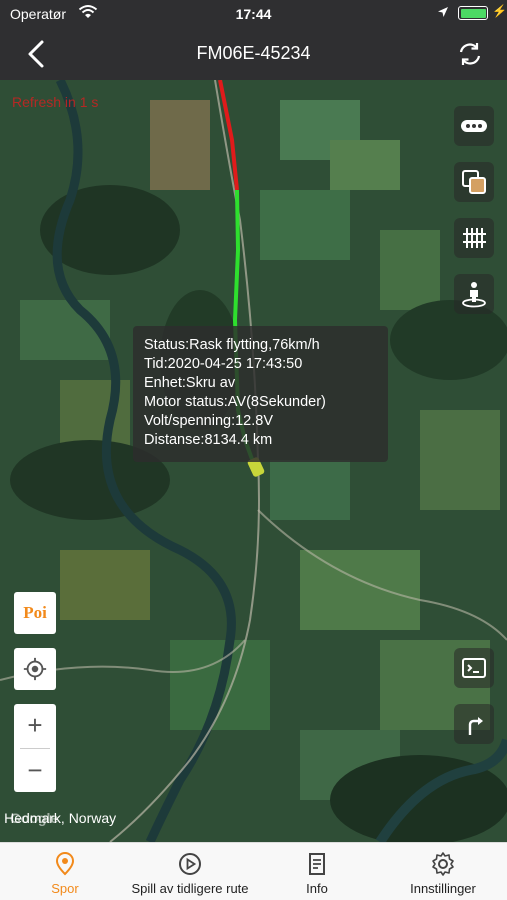 Image resolution: width=507 pixels, height=900 pixels. I want to click on direction-button, so click(474, 724).